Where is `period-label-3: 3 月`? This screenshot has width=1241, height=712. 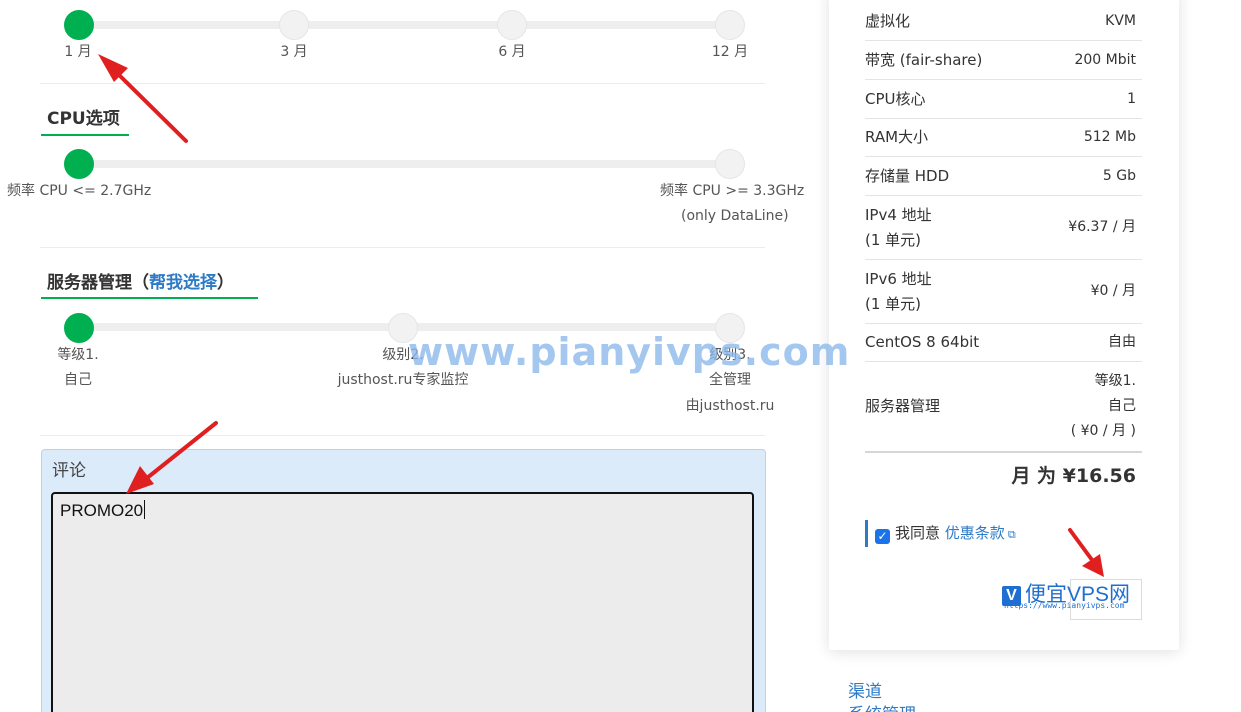
period-label-3: 3 月 is located at coordinates (294, 52).